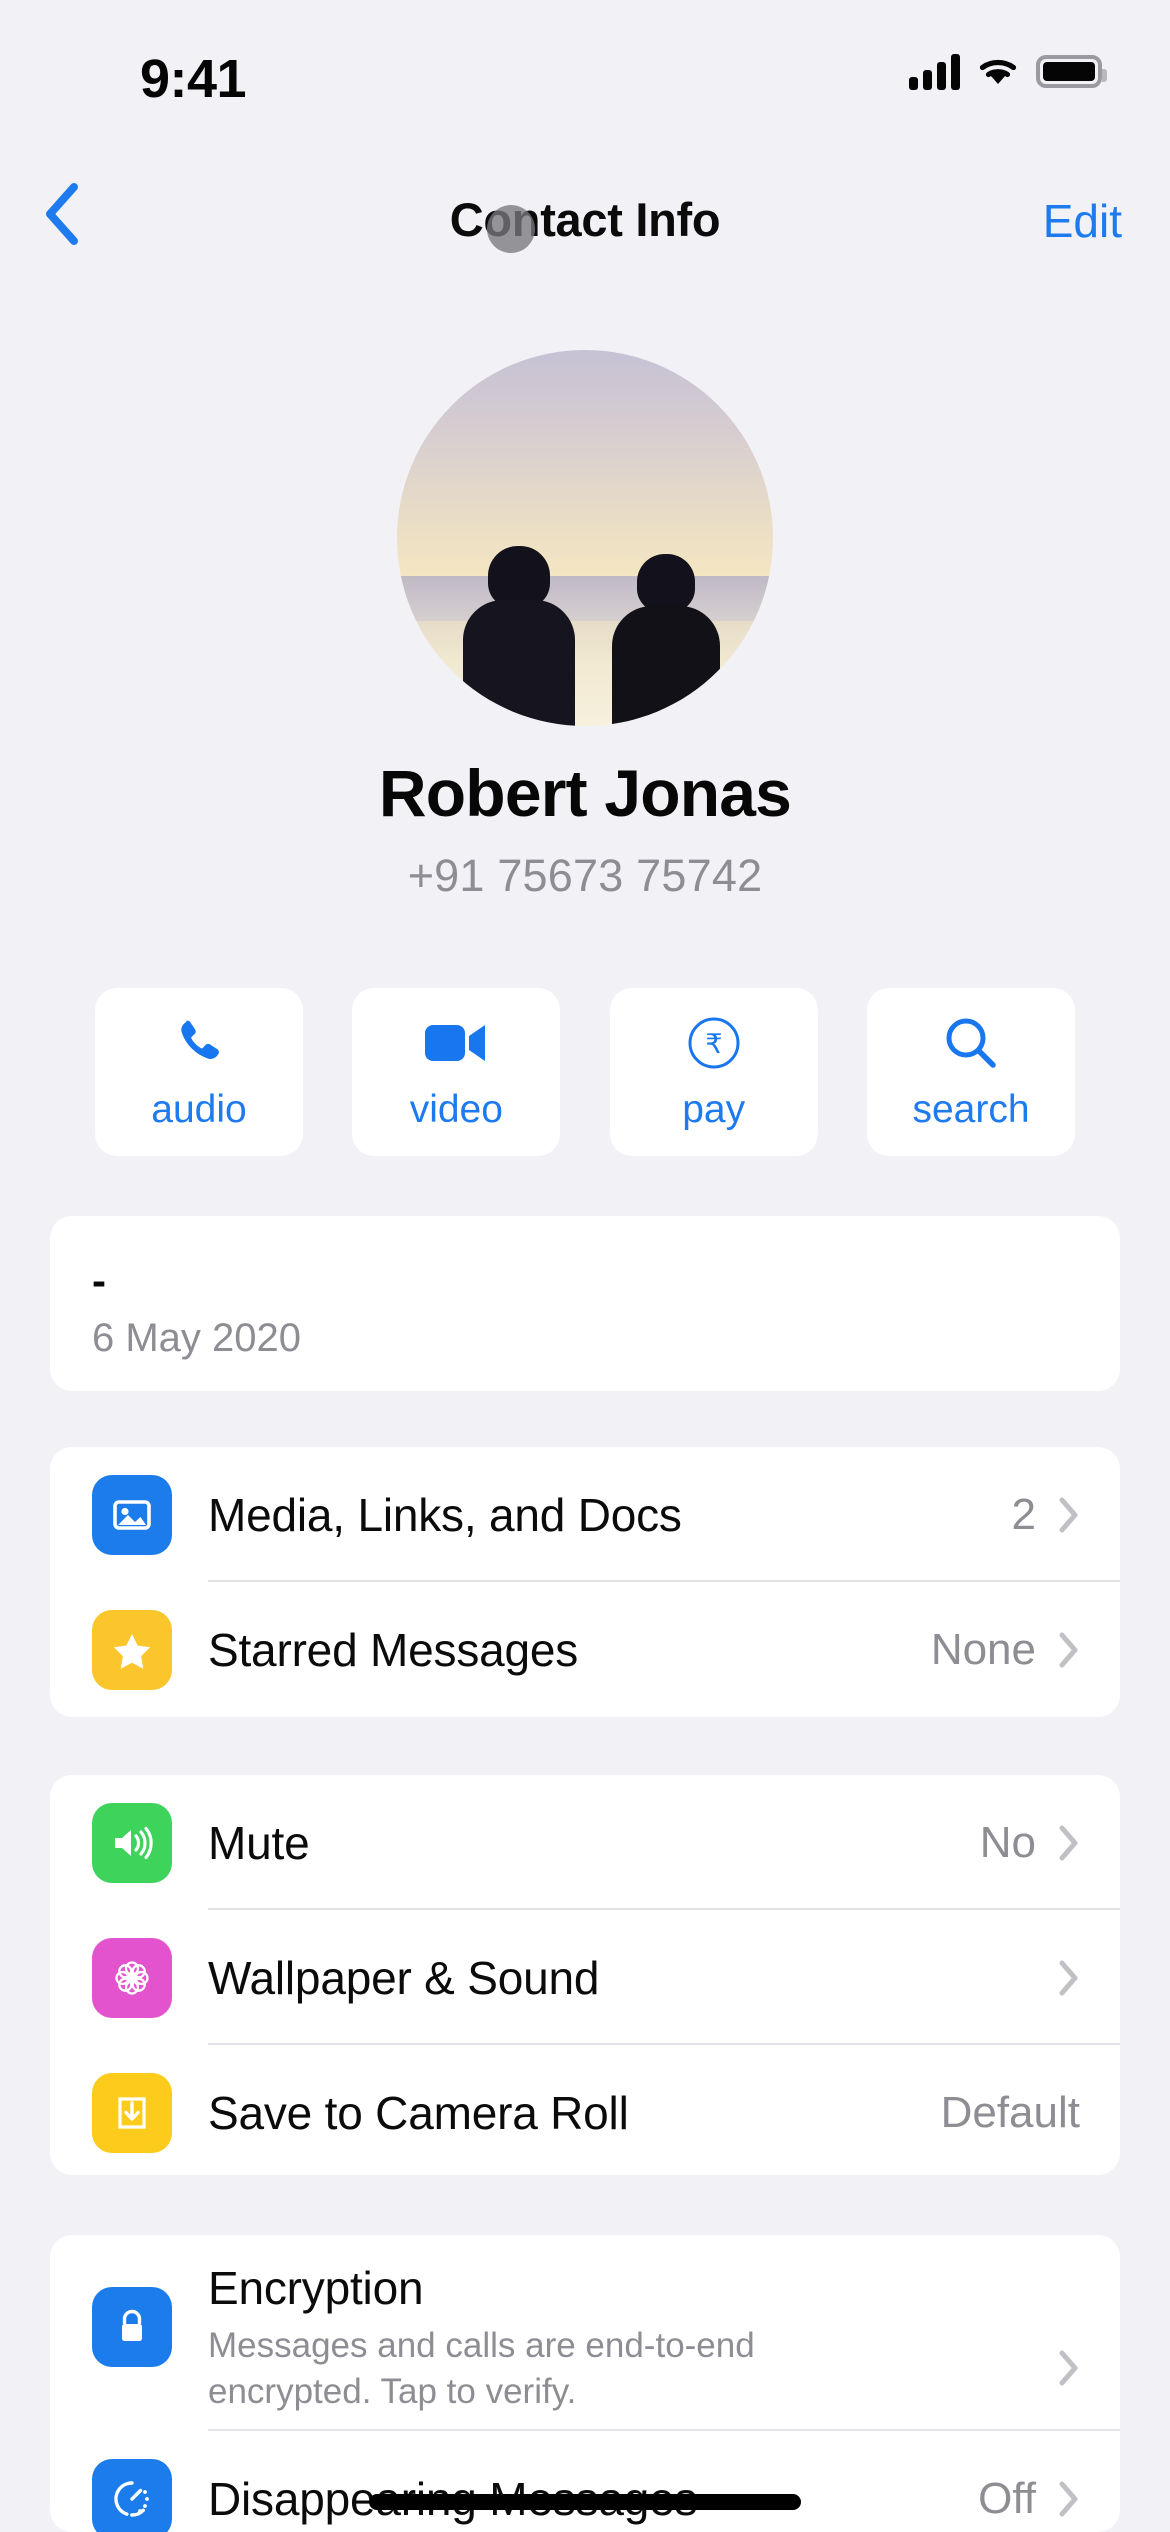 The image size is (1170, 2532). I want to click on wifi-icon, so click(998, 72).